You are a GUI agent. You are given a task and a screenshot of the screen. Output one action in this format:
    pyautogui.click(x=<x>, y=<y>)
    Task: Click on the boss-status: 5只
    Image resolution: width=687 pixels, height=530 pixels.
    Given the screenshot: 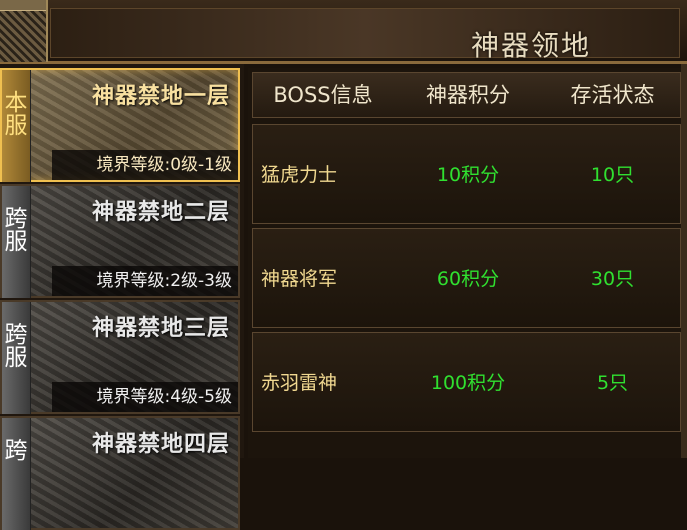 What is the action you would take?
    pyautogui.click(x=612, y=383)
    